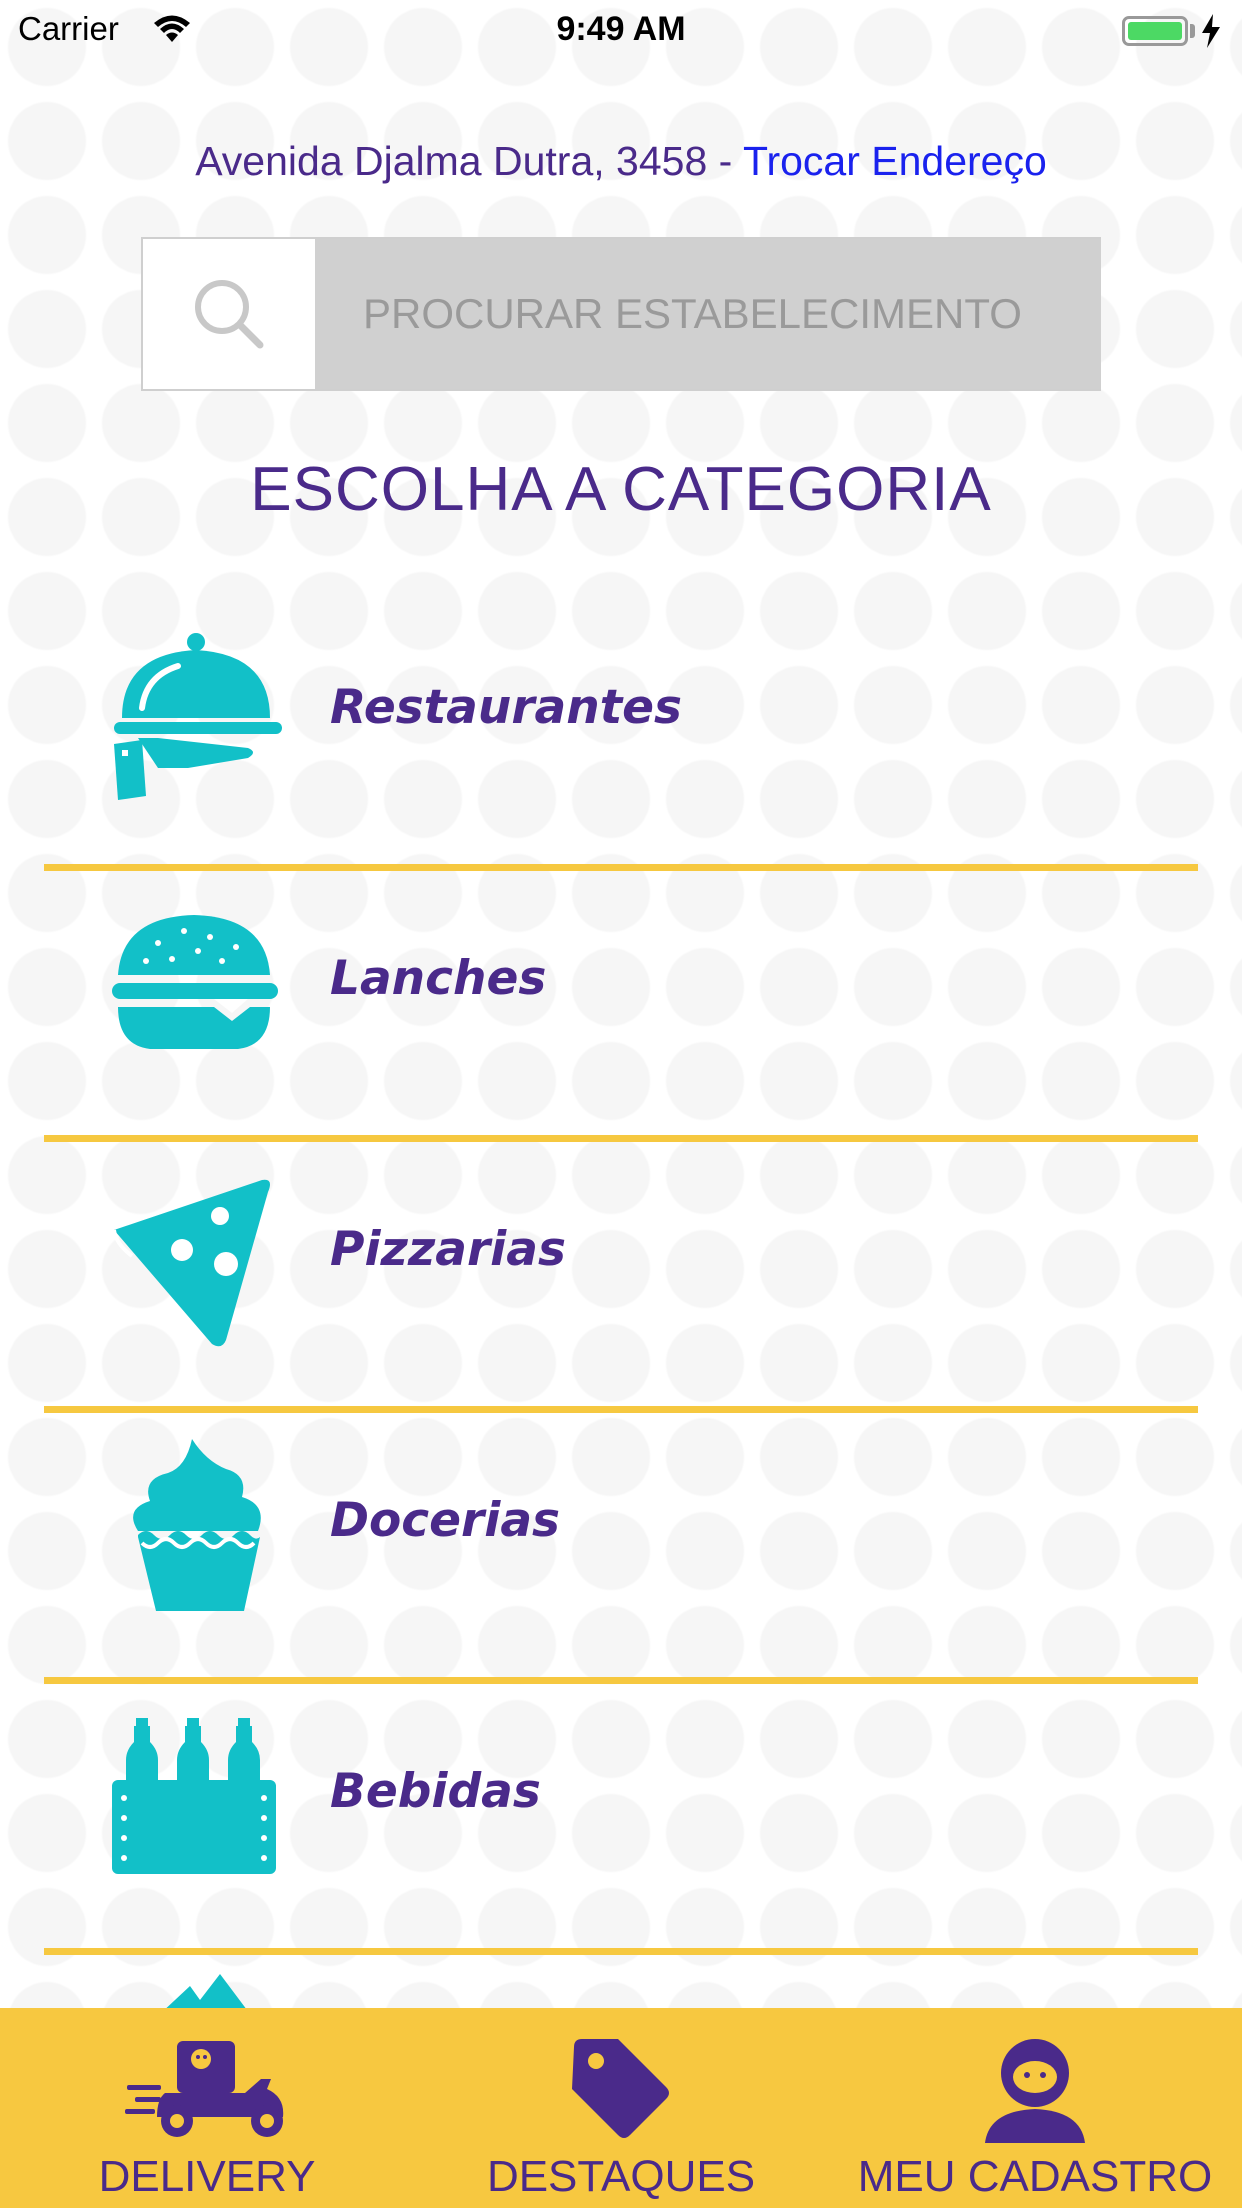 The height and width of the screenshot is (2208, 1242). I want to click on battery-tip, so click(1192, 31).